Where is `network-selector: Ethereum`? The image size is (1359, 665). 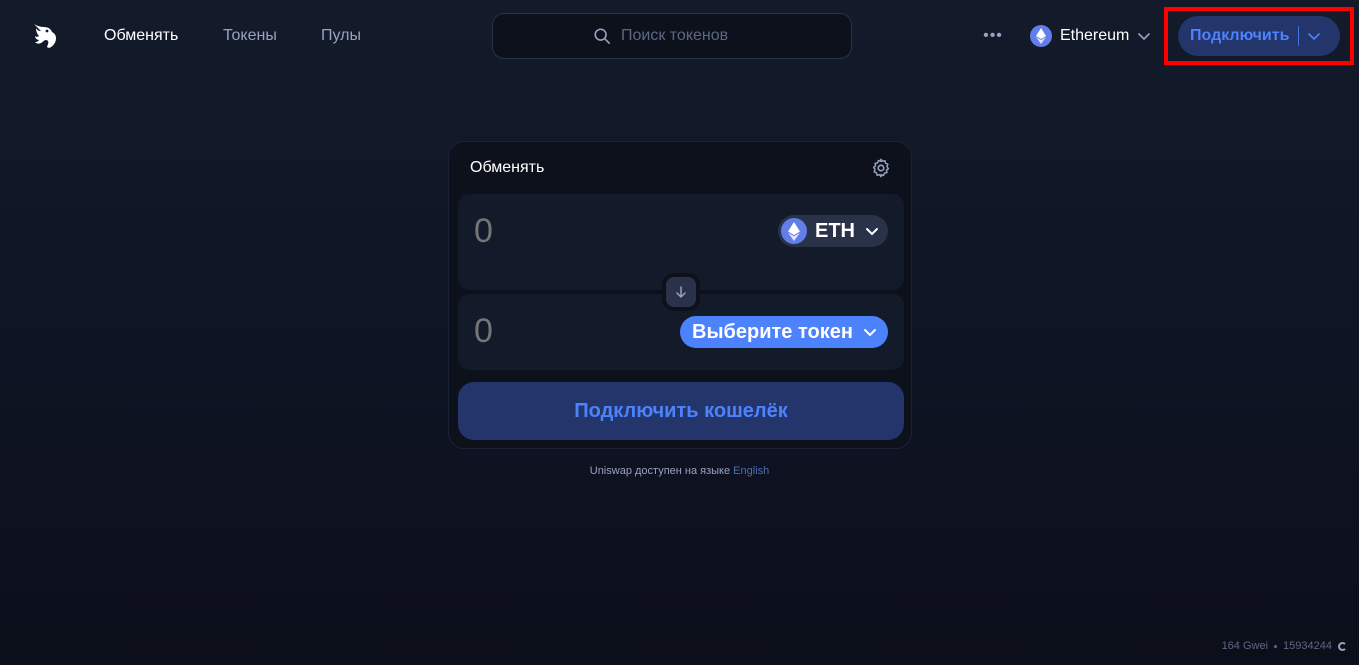 network-selector: Ethereum is located at coordinates (1090, 36).